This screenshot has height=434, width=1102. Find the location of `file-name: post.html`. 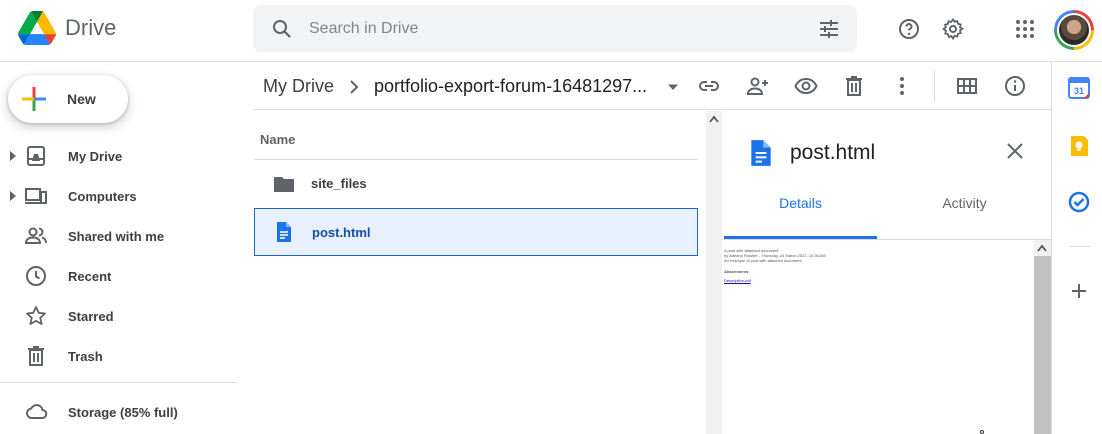

file-name: post.html is located at coordinates (341, 232).